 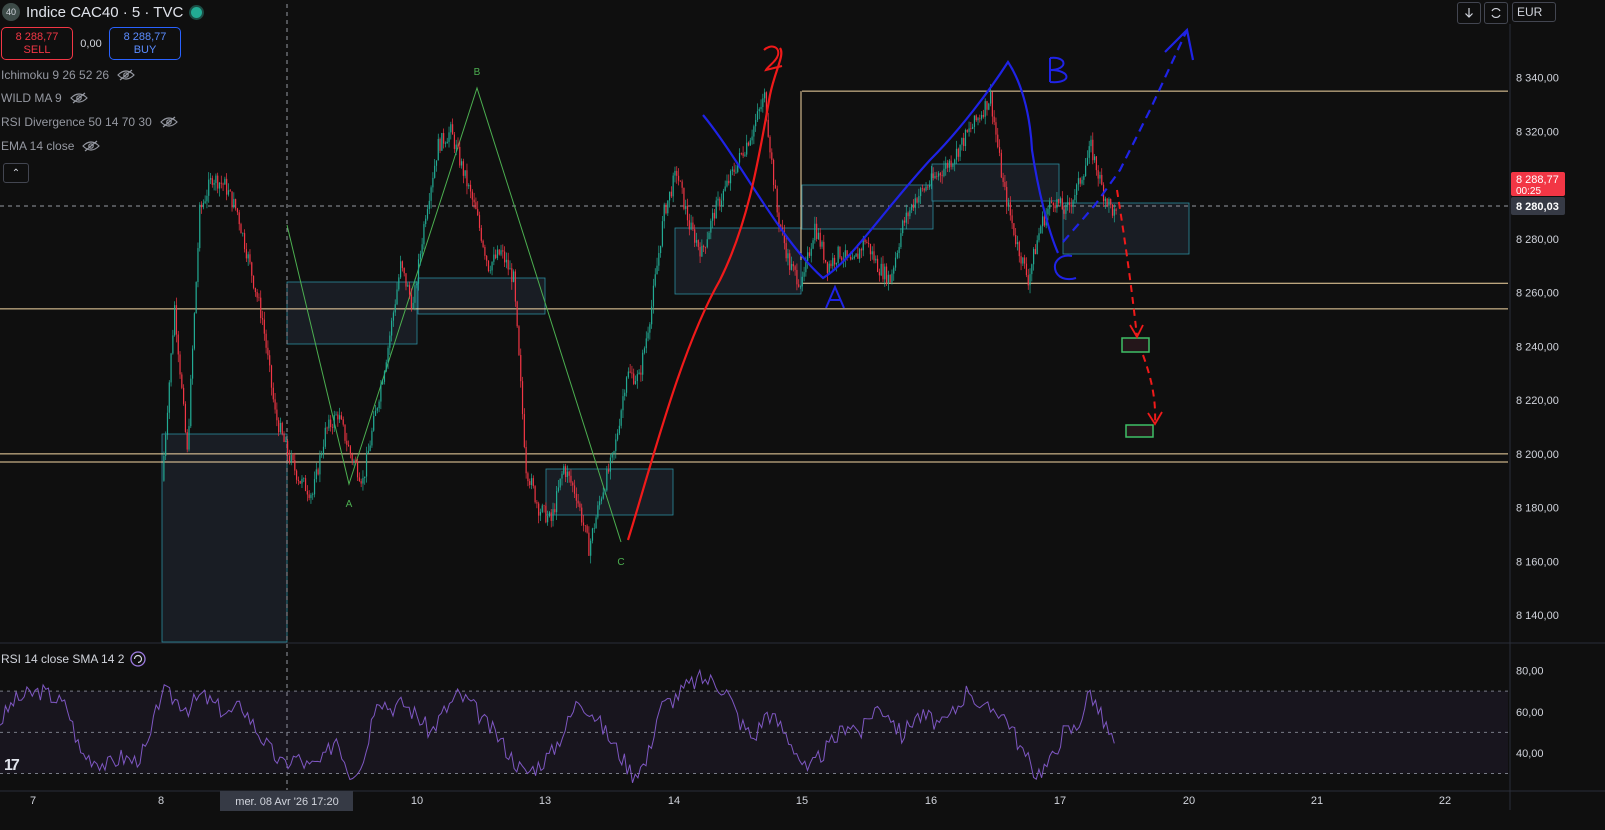 I want to click on sell-button: 8 288,77 SELL, so click(x=37, y=43).